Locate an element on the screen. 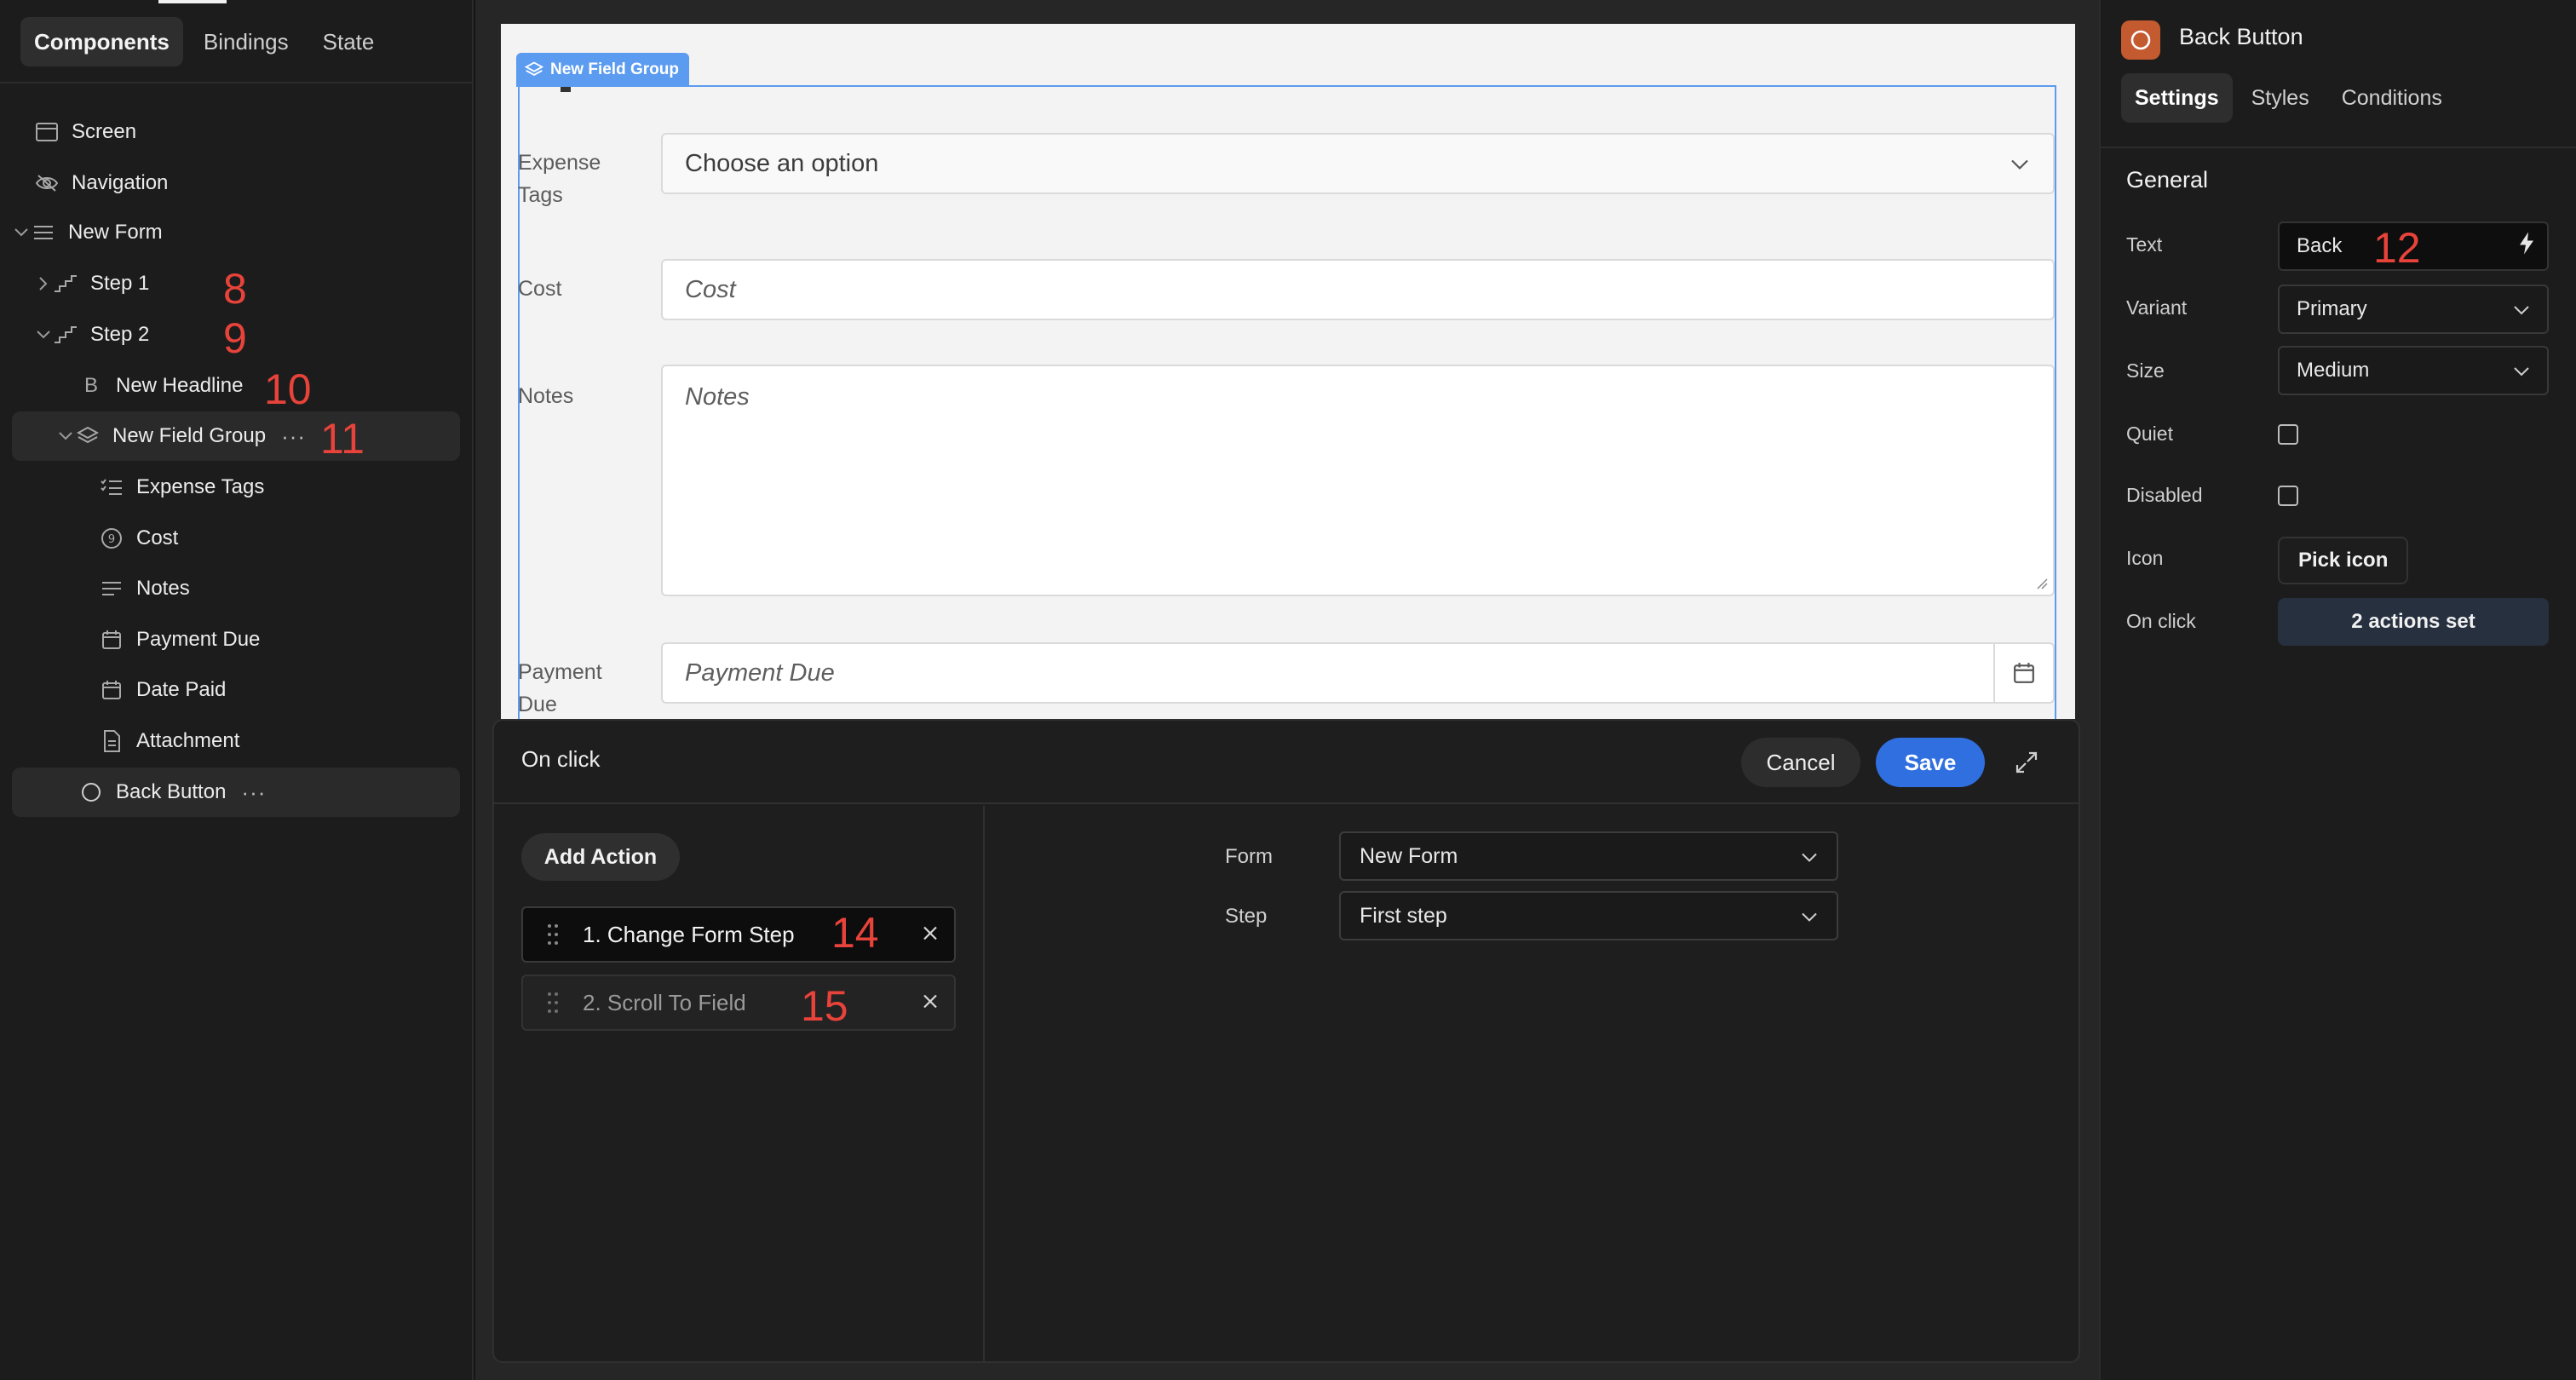 The height and width of the screenshot is (1380, 2576). variant-select: Primary is located at coordinates (2414, 309).